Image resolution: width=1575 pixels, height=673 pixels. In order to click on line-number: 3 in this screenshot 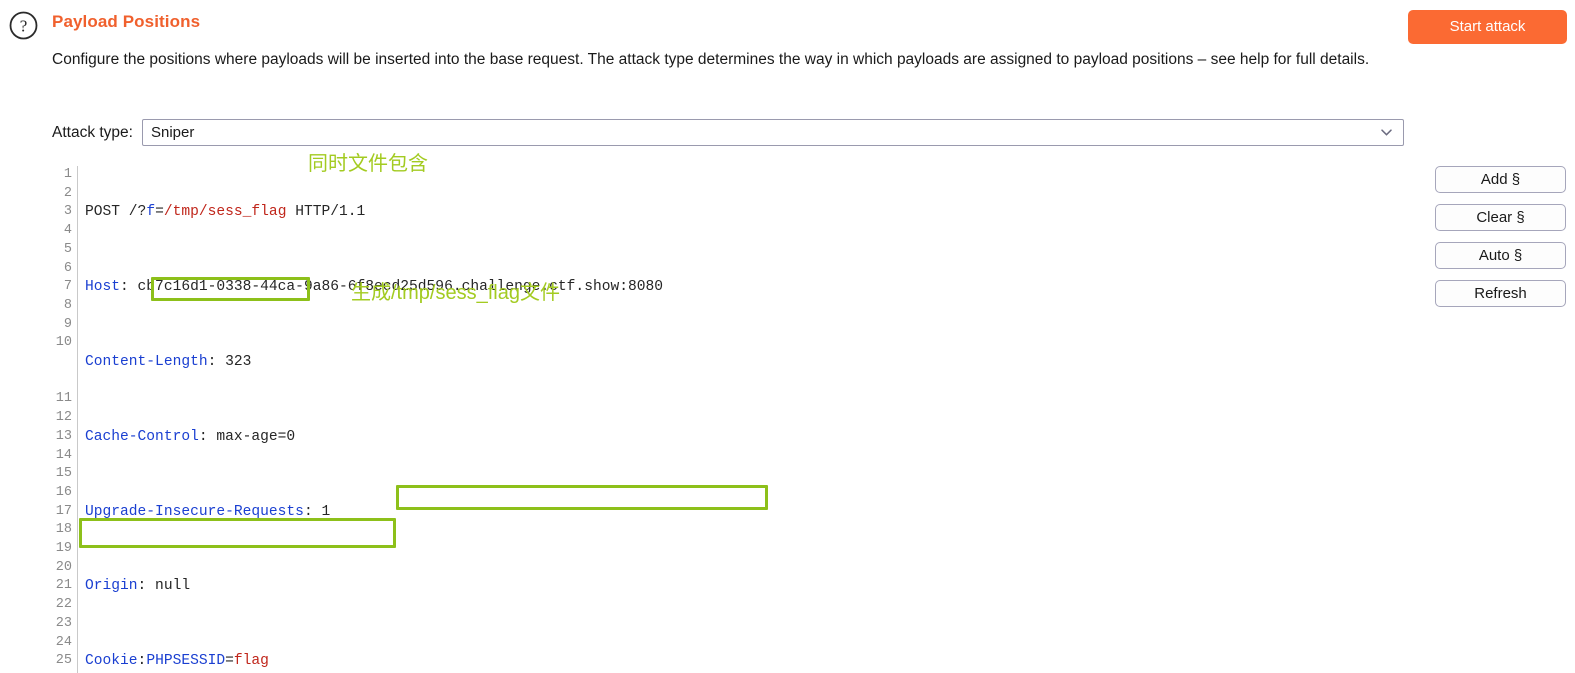, I will do `click(67, 212)`.